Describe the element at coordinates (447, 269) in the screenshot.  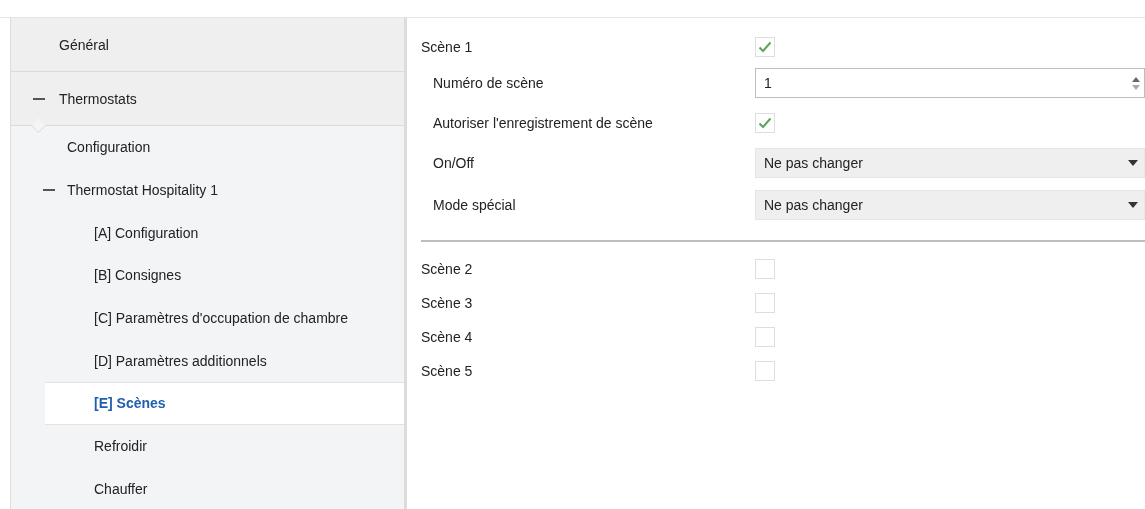
I see `scene-label: Scène 2` at that location.